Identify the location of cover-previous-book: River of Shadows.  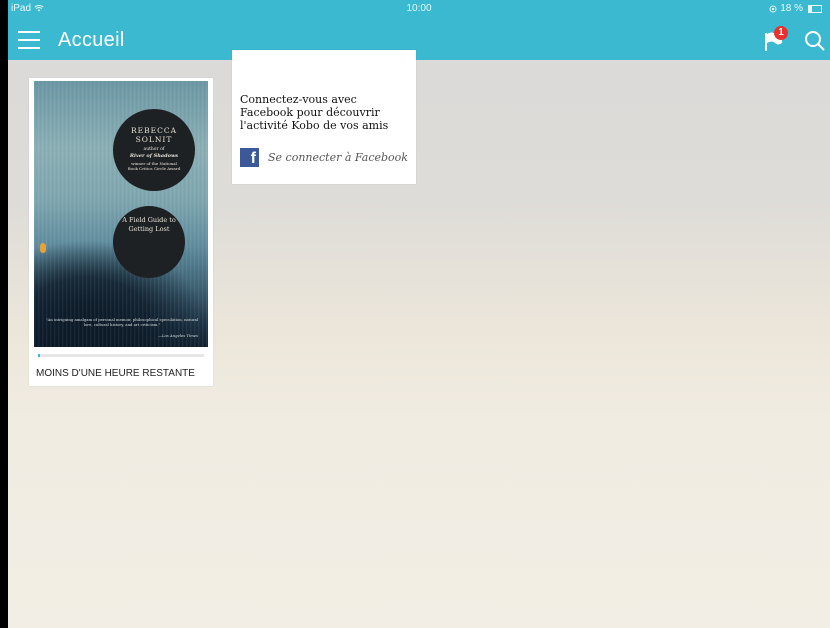
(154, 156).